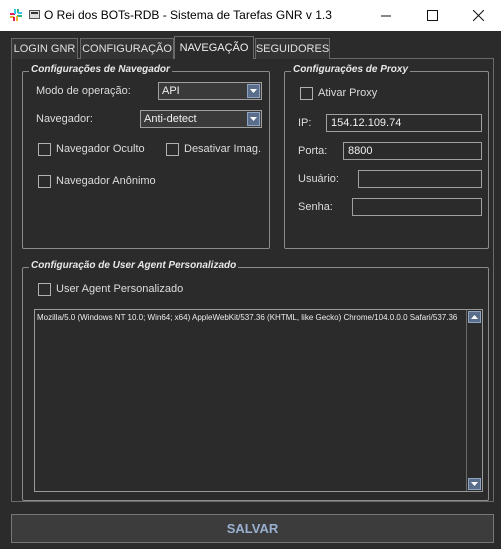 The height and width of the screenshot is (549, 501). What do you see at coordinates (306, 93) in the screenshot?
I see `ativar-proxy-checkbox` at bounding box center [306, 93].